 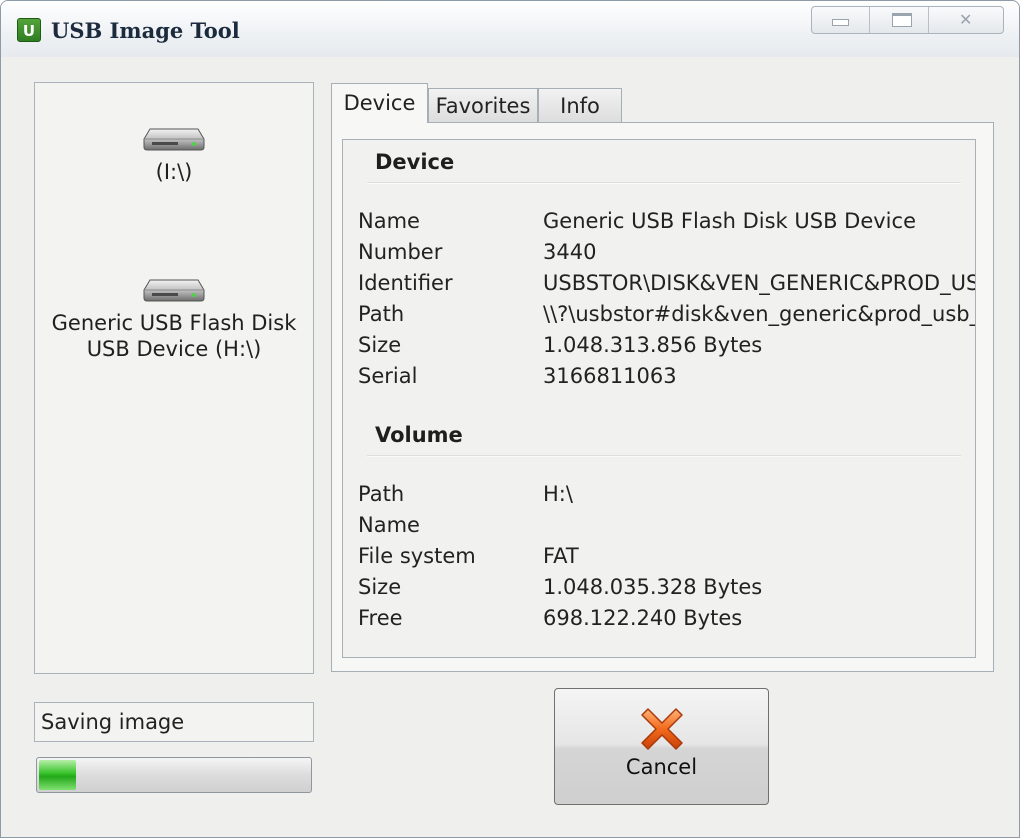 I want to click on drive-item-h: Generic USB Flash Disk USB Device (H:\), so click(x=174, y=317).